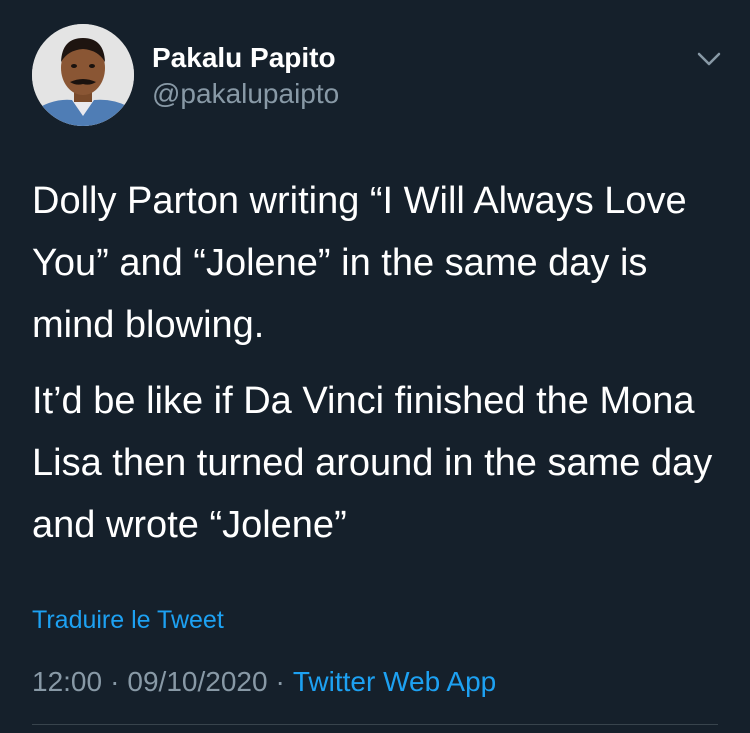 The image size is (750, 733). I want to click on username: @pakalupaipto, so click(245, 94).